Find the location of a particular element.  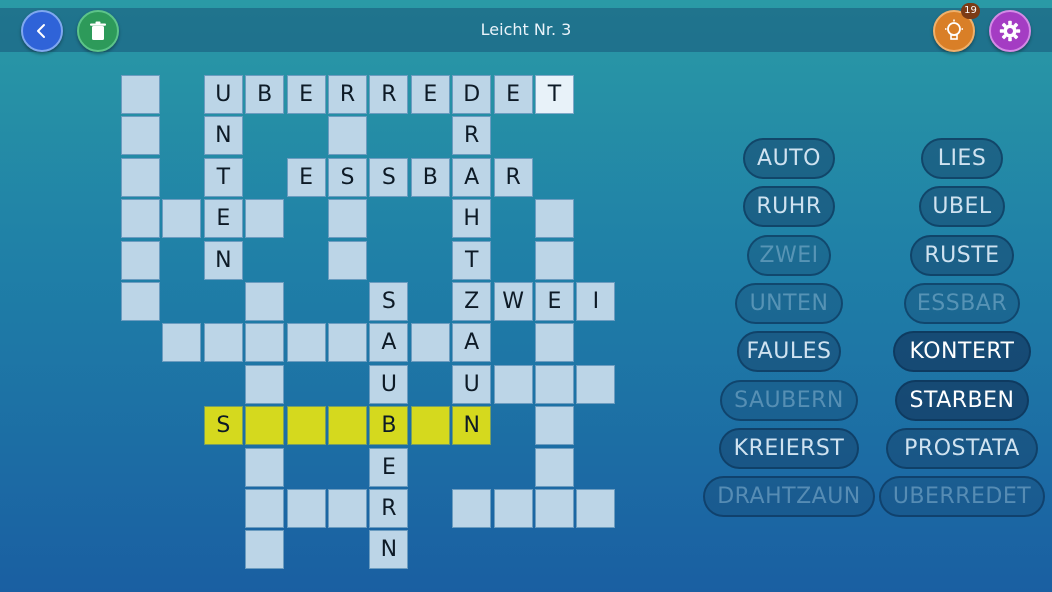

word-bank-item: SAUBERN is located at coordinates (789, 400).